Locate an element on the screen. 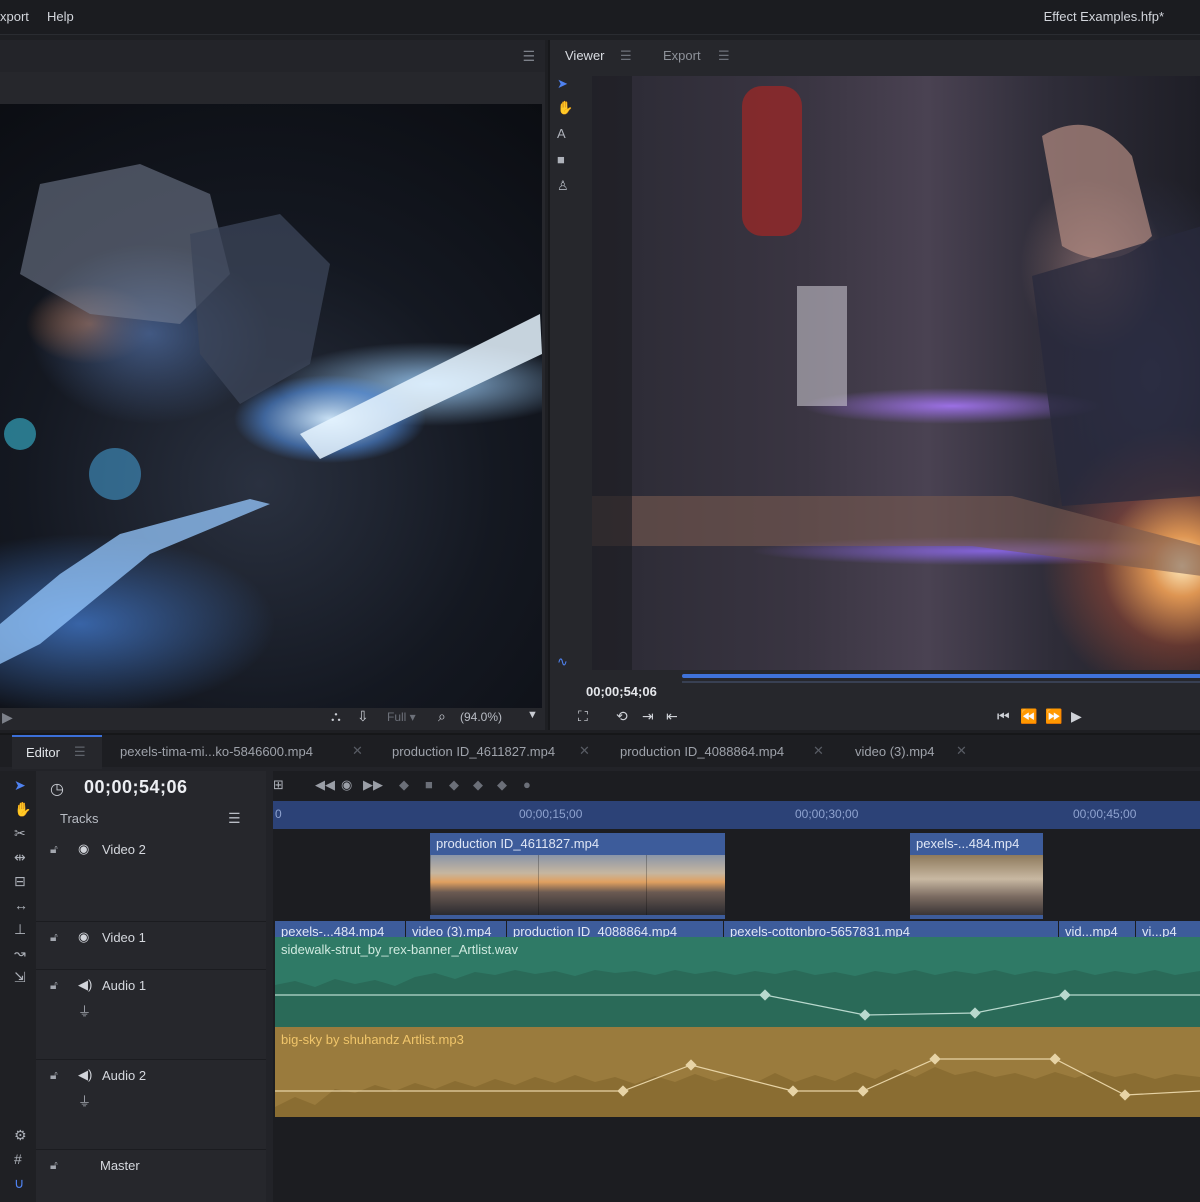  link-icon: ∿ is located at coordinates (562, 662).